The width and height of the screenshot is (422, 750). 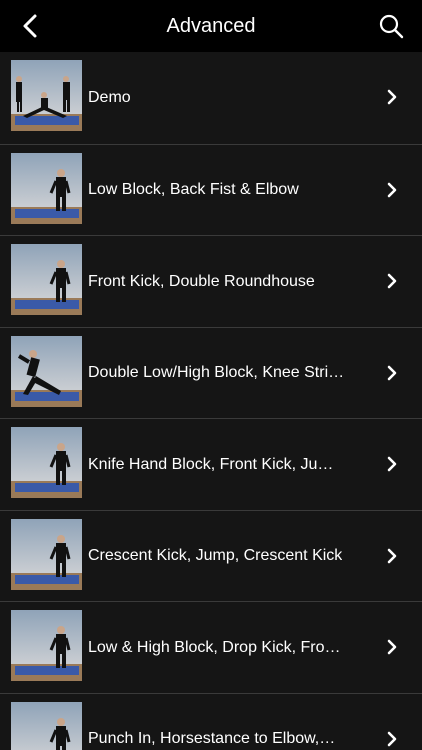 I want to click on list-item-label: Low Block, Back Fist & Elbow, so click(x=230, y=190).